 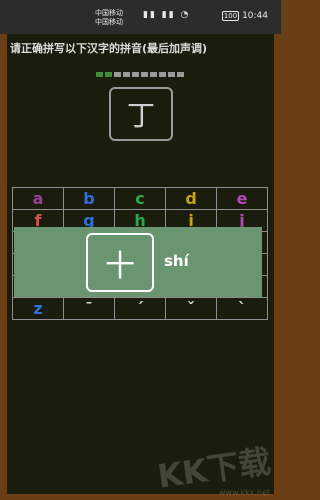 What do you see at coordinates (109, 22) in the screenshot?
I see `carrier-2: 中国移动` at bounding box center [109, 22].